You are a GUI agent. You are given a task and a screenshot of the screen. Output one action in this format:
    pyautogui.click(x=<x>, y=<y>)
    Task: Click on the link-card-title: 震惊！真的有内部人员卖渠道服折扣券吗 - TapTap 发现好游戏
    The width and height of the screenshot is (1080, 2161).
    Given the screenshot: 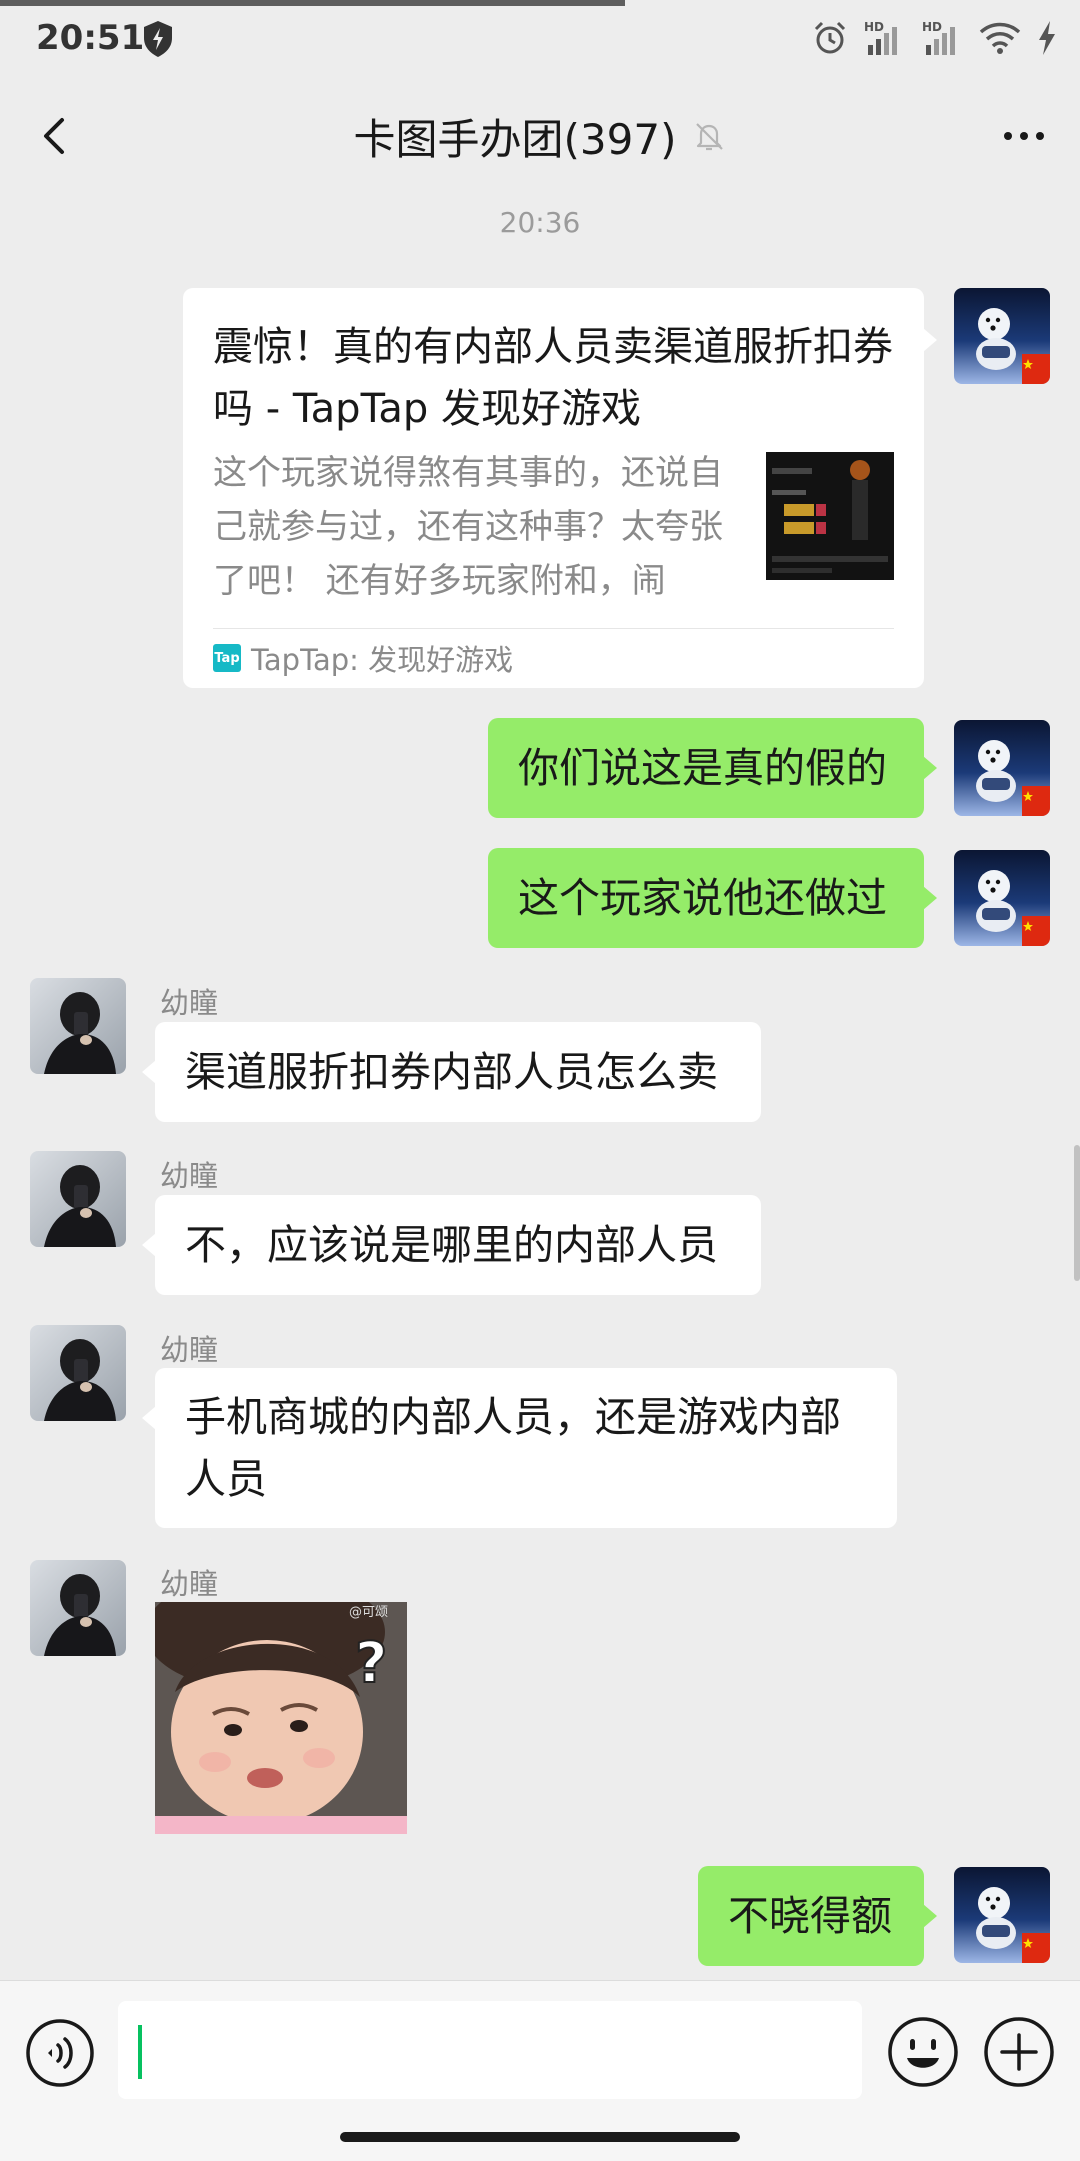 What is the action you would take?
    pyautogui.click(x=553, y=378)
    